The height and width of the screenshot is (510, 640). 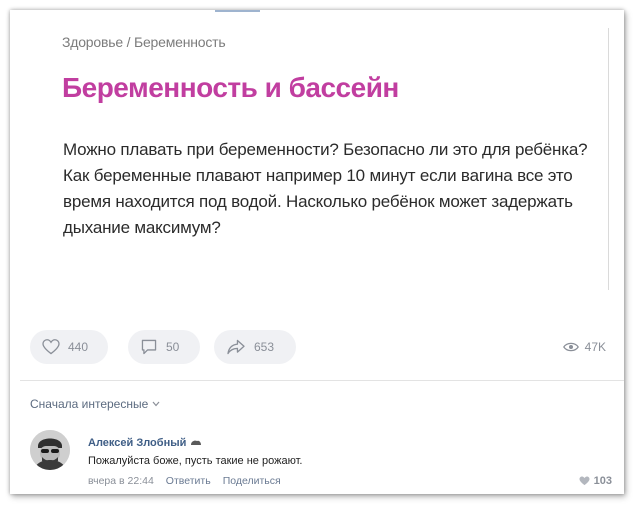 I want to click on post-edge-line, so click(x=608, y=159).